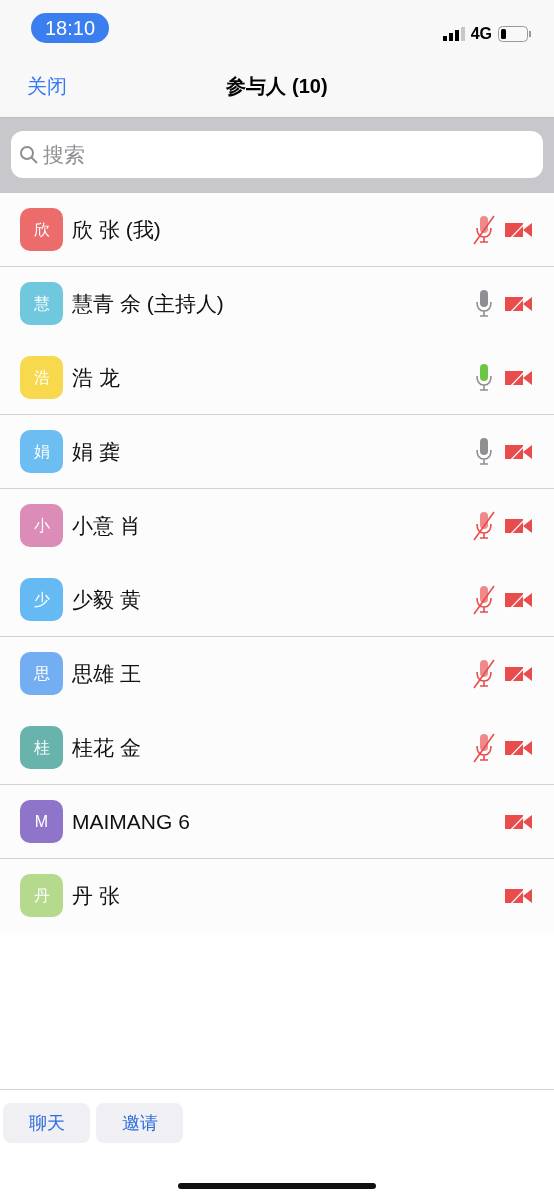  Describe the element at coordinates (41, 229) in the screenshot. I see `avatar: 欣` at that location.